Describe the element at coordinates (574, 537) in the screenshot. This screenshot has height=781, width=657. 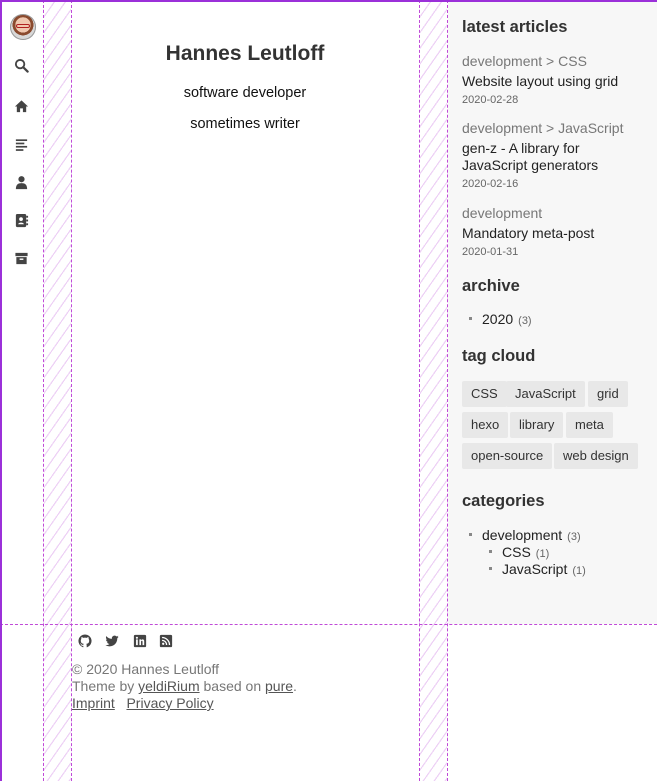
I see `category-count: (3)` at that location.